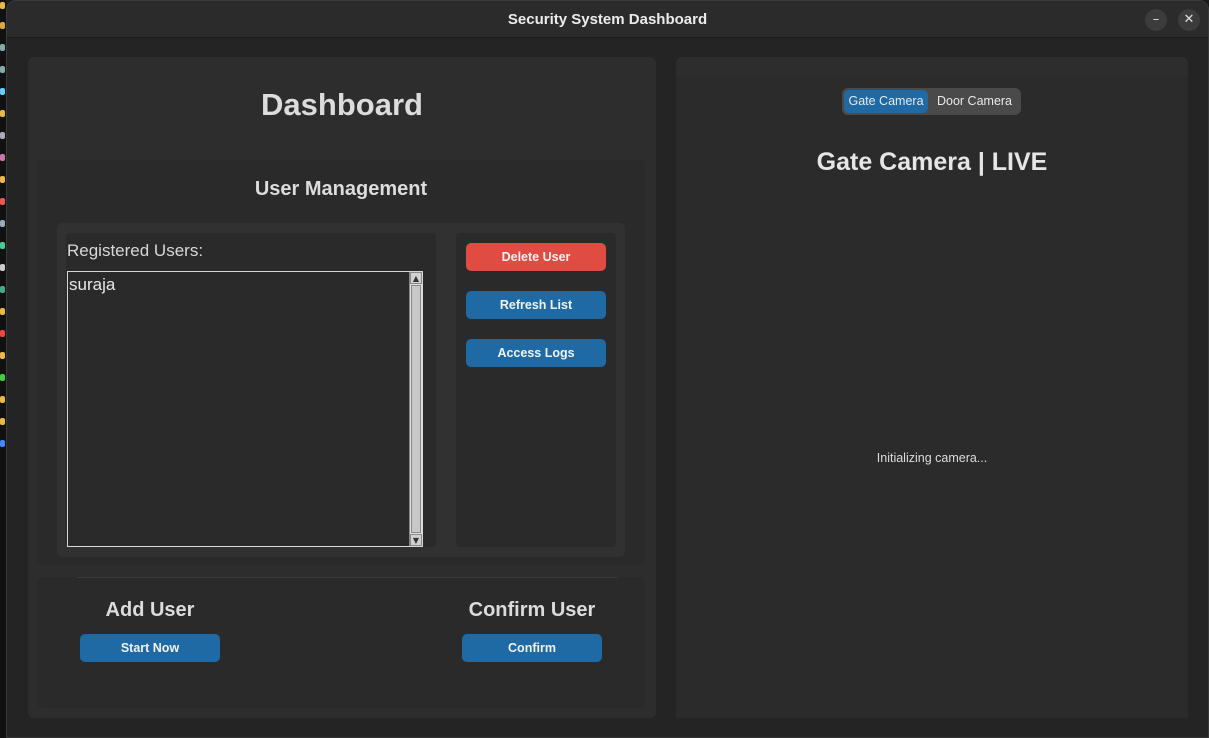 The width and height of the screenshot is (1209, 738). Describe the element at coordinates (886, 101) in the screenshot. I see `tab-gate-camera: Gate Camera` at that location.